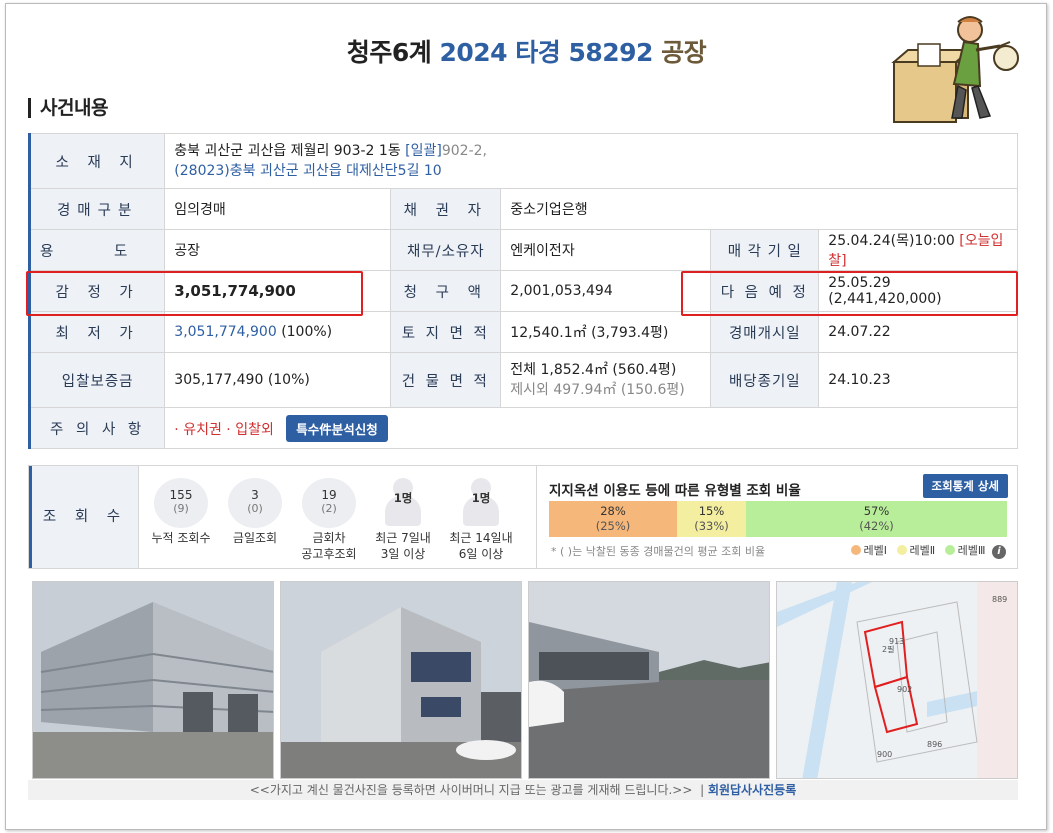 Image resolution: width=1053 pixels, height=833 pixels. What do you see at coordinates (684, 52) in the screenshot?
I see `property-kind: 공장` at bounding box center [684, 52].